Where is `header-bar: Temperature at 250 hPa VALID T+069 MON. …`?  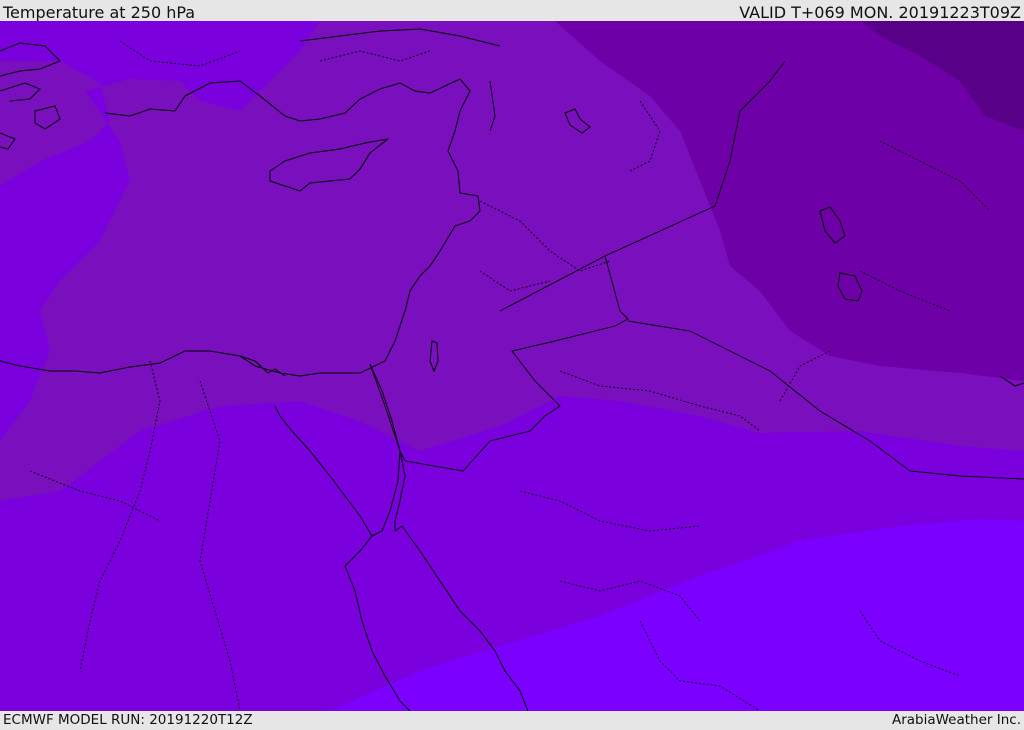 header-bar: Temperature at 250 hPa VALID T+069 MON. … is located at coordinates (512, 11).